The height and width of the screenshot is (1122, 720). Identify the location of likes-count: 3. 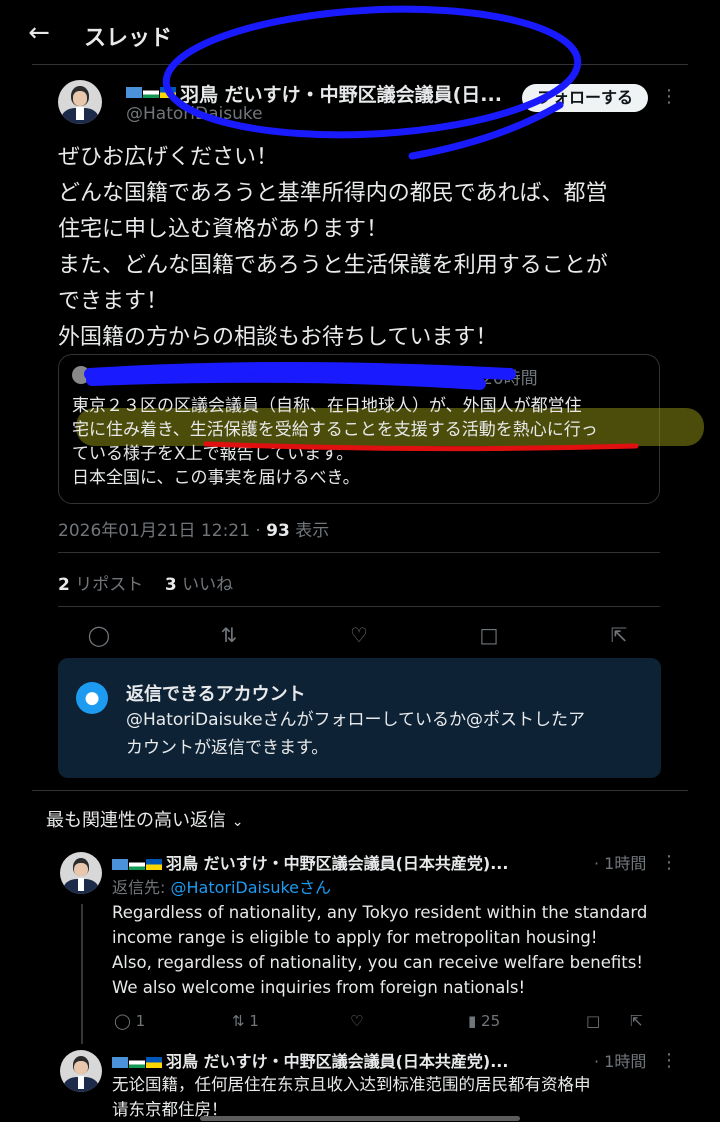
(171, 585).